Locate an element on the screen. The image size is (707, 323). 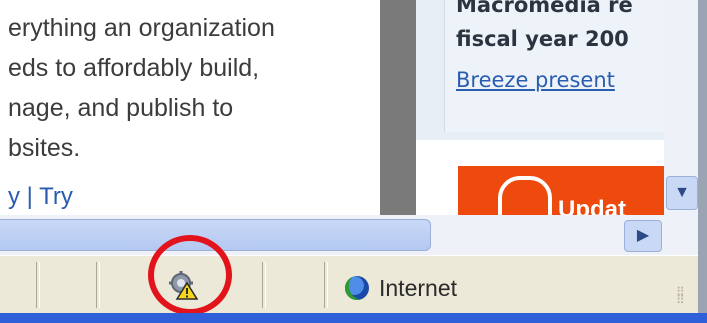
chevron-right-icon: ▶ is located at coordinates (643, 235).